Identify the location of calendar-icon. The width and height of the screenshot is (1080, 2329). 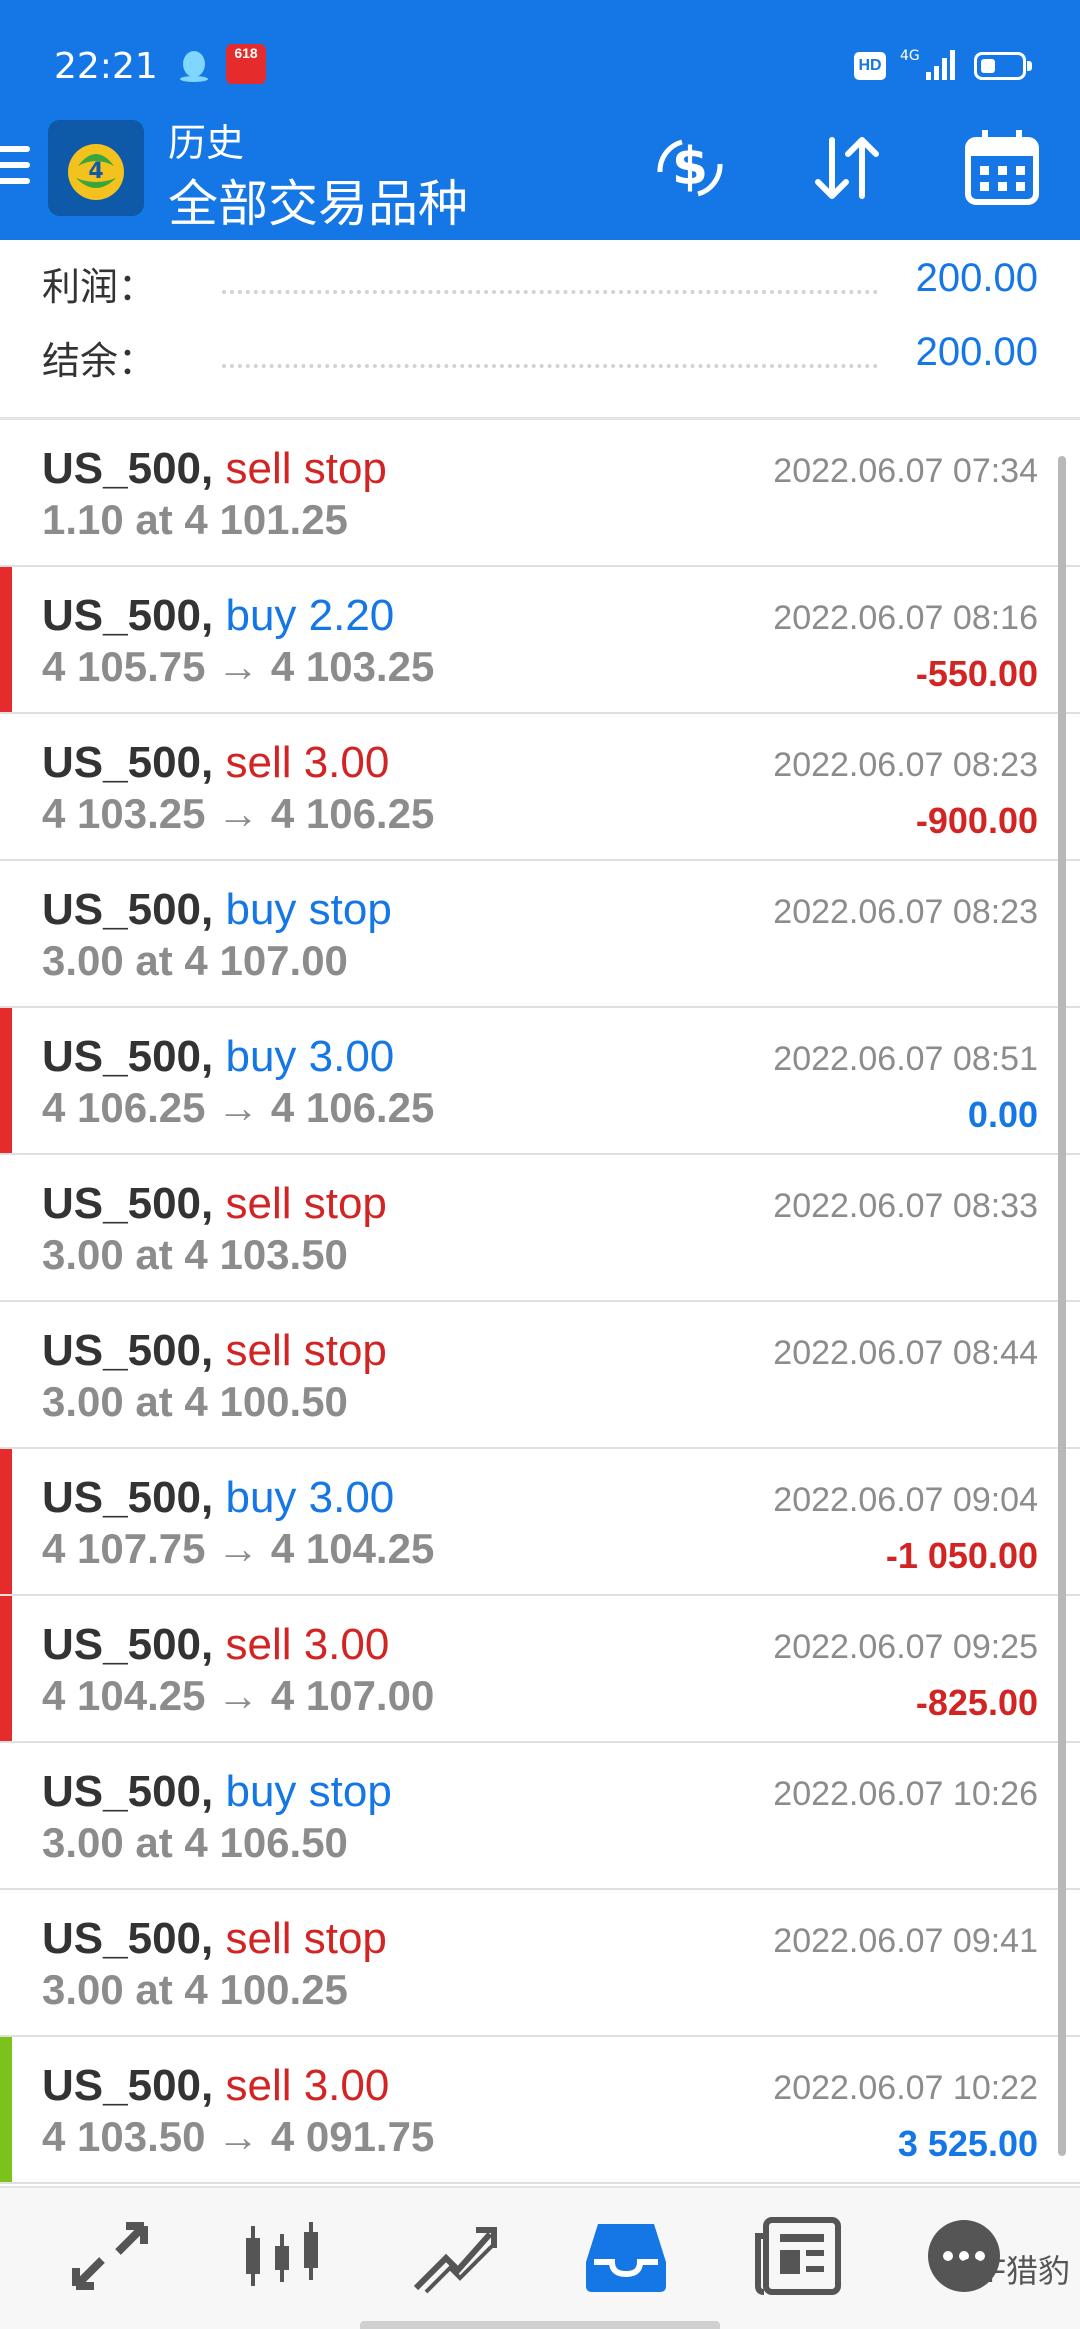
(1002, 167).